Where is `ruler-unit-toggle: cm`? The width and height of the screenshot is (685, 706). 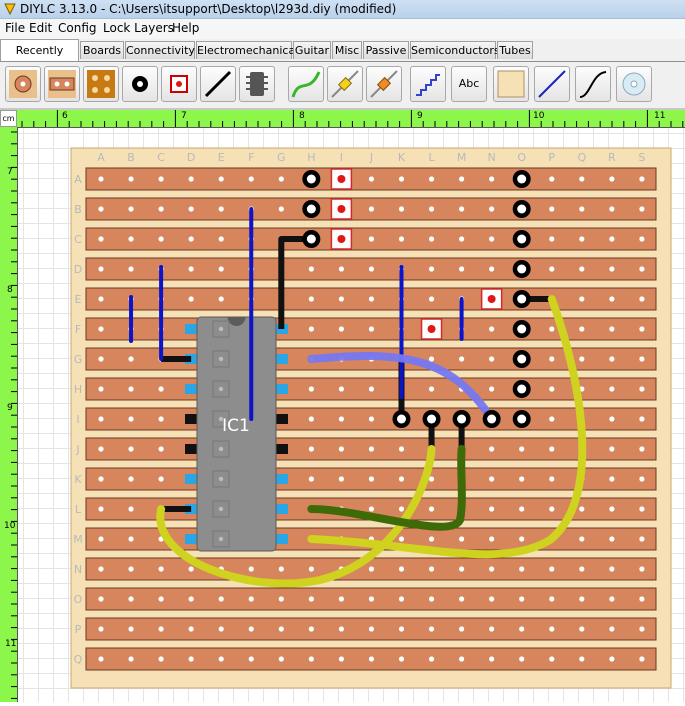 ruler-unit-toggle: cm is located at coordinates (8, 118).